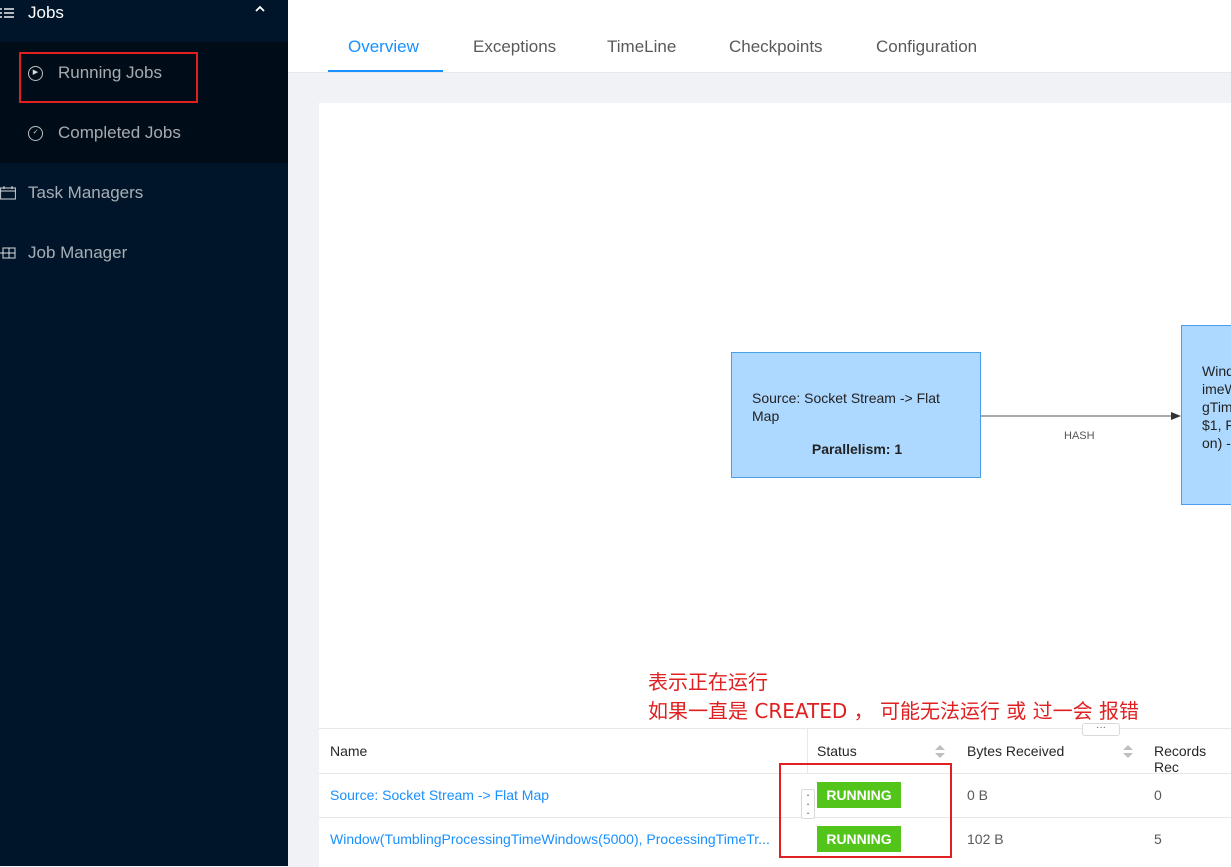 The width and height of the screenshot is (1231, 867). What do you see at coordinates (383, 47) in the screenshot?
I see `tab-overview: Overview` at bounding box center [383, 47].